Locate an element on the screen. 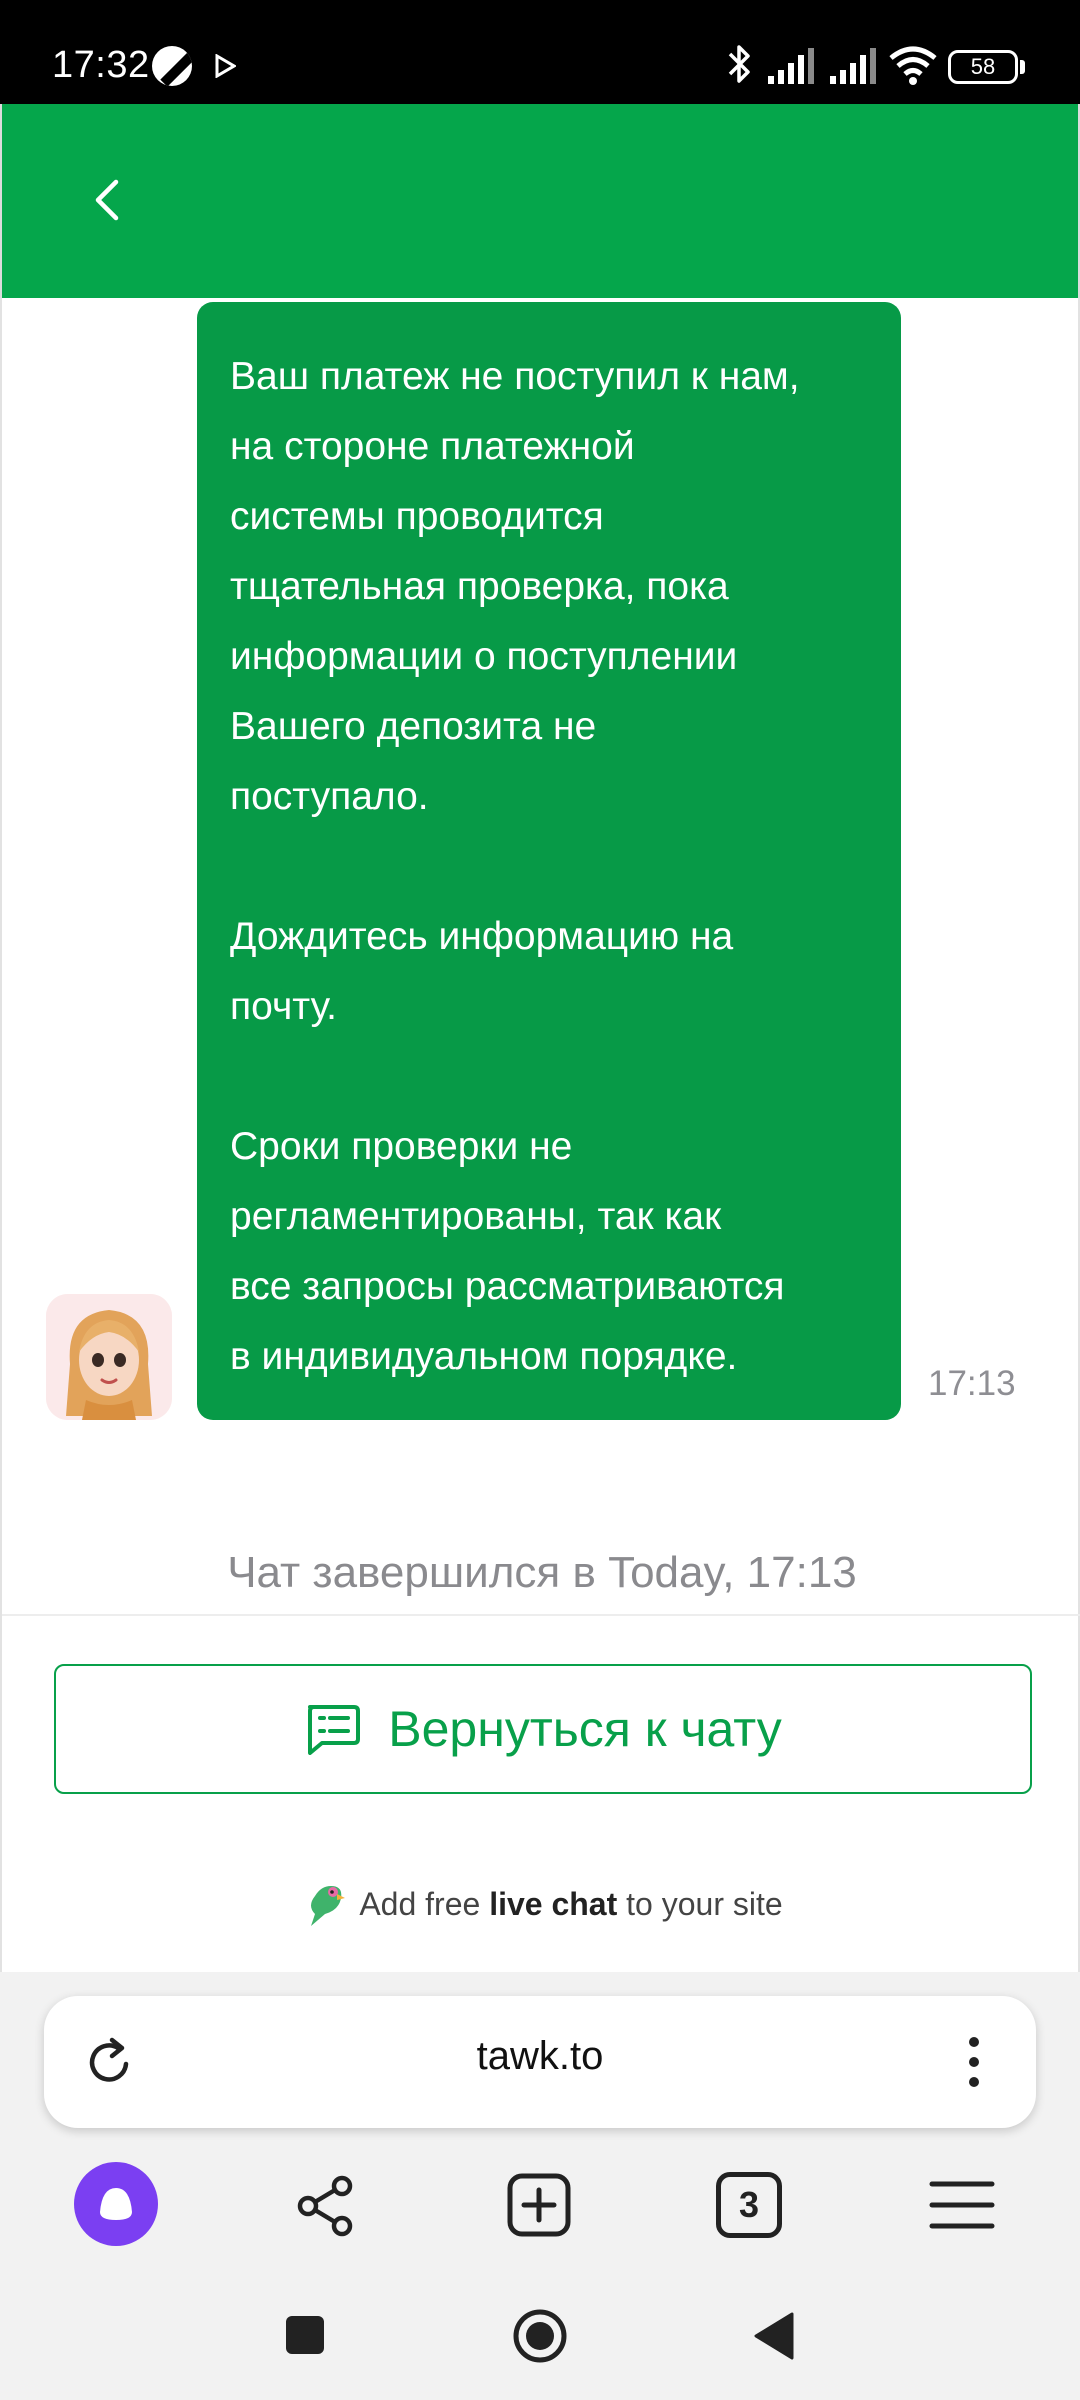  battery-level: 58 is located at coordinates (983, 66).